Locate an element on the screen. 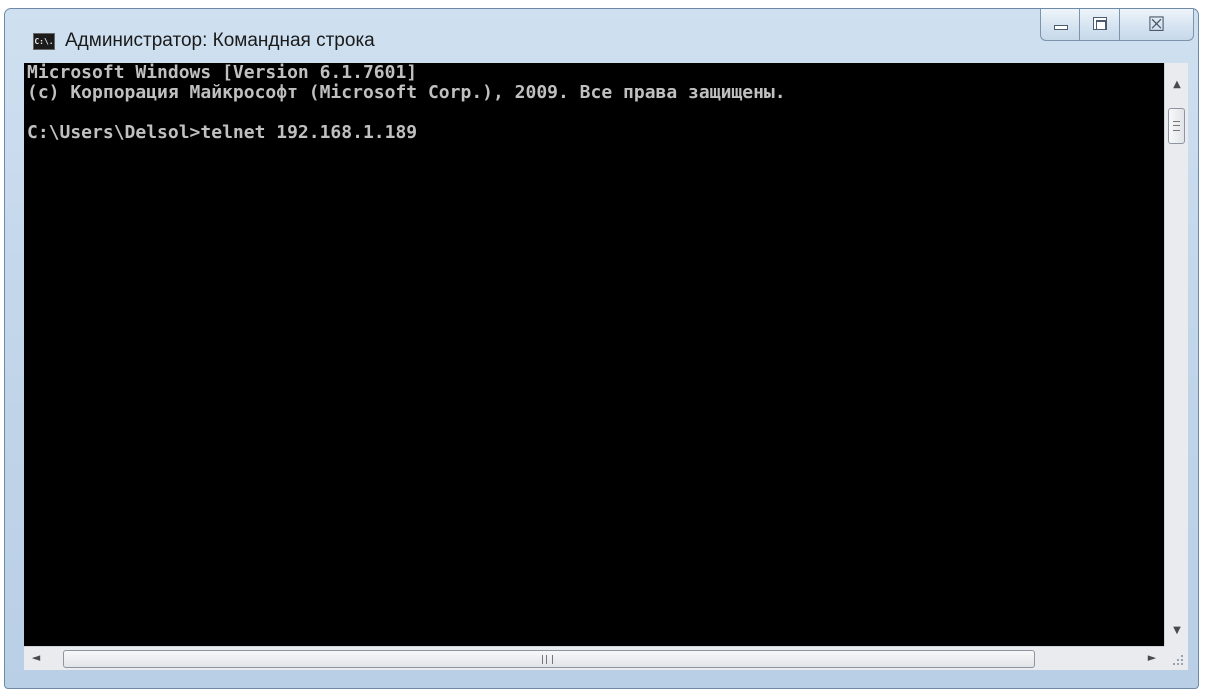  scroll-left-arrow-icon: ◄ is located at coordinates (36, 657).